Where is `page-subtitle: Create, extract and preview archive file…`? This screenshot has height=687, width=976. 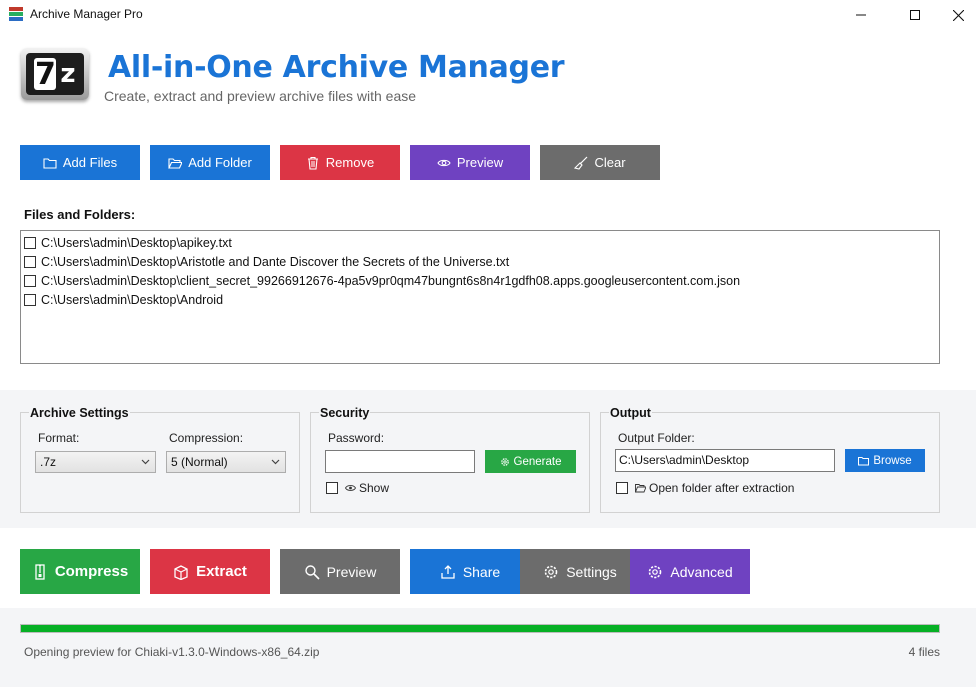
page-subtitle: Create, extract and preview archive file… is located at coordinates (260, 96).